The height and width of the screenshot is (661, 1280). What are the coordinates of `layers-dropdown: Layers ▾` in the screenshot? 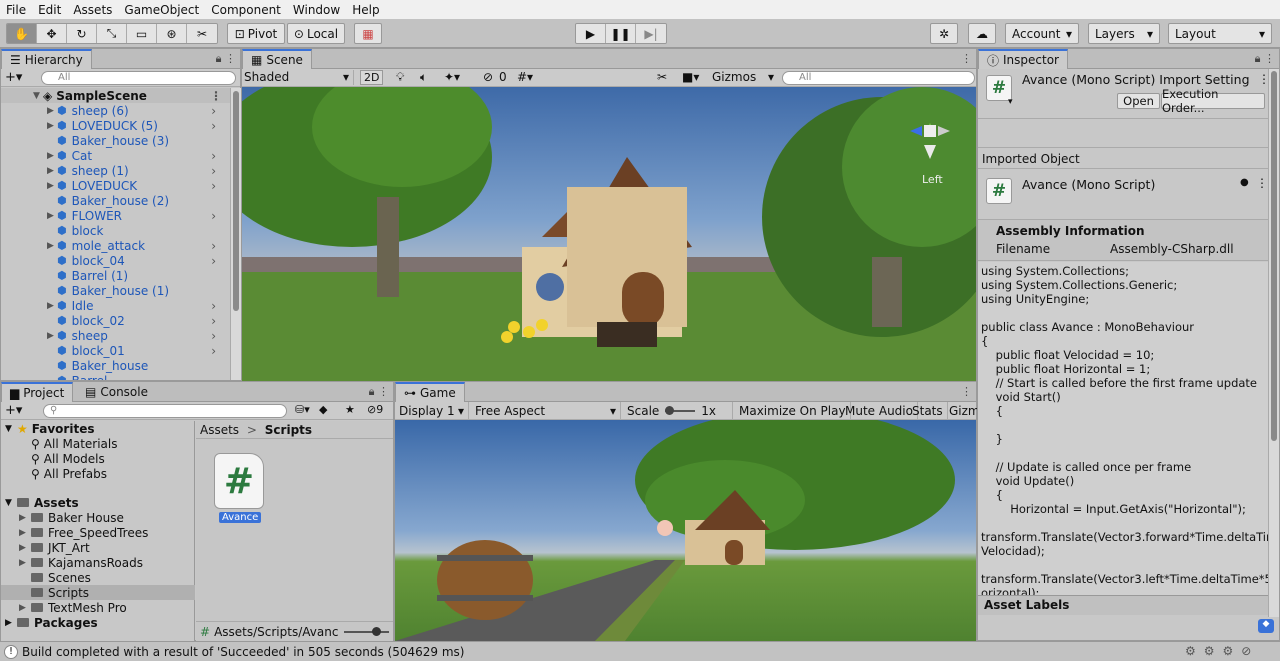 It's located at (1124, 33).